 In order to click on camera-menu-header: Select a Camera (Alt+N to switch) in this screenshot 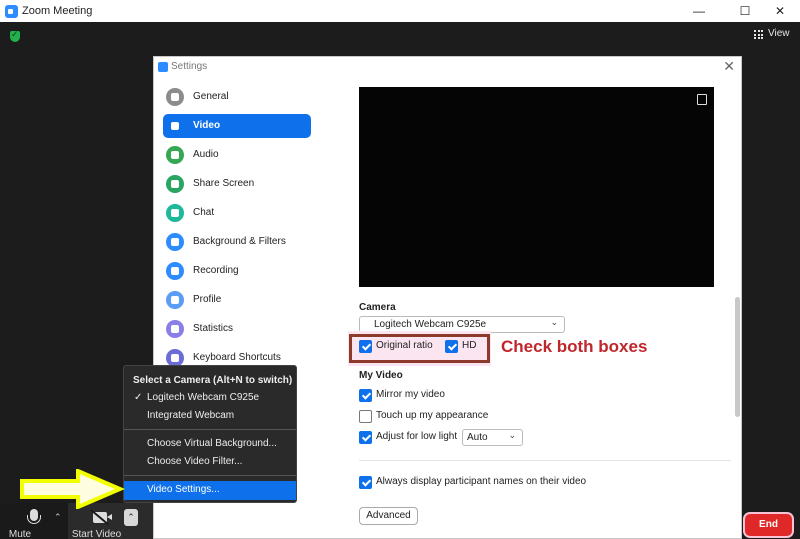, I will do `click(213, 380)`.